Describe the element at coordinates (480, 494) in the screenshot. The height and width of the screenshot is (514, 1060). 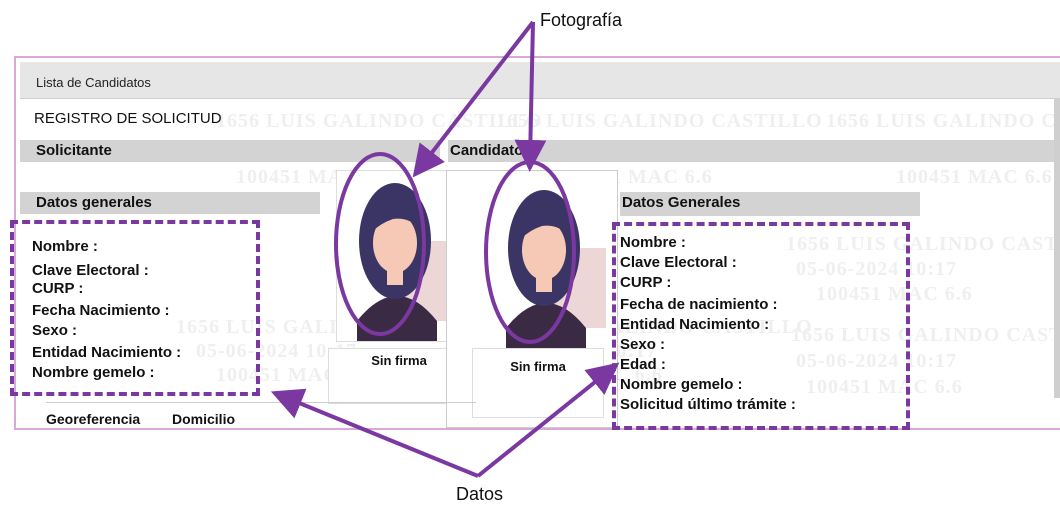
I see `annotation-datos: Datos` at that location.